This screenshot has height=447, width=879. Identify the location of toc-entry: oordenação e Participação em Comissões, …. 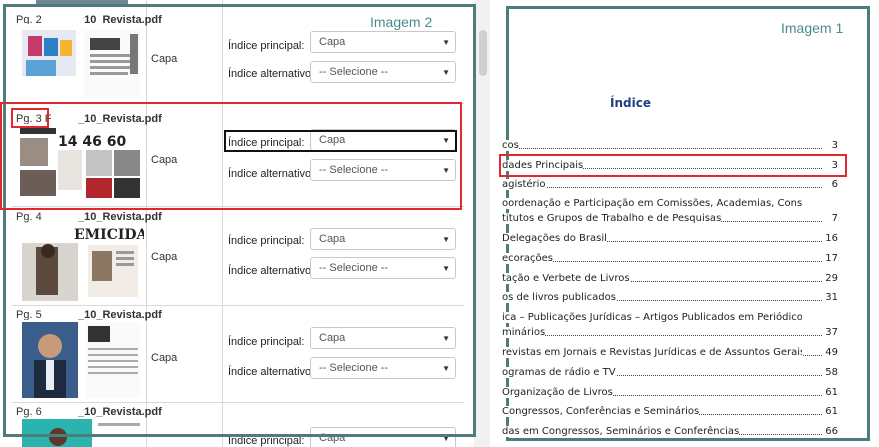
(652, 203).